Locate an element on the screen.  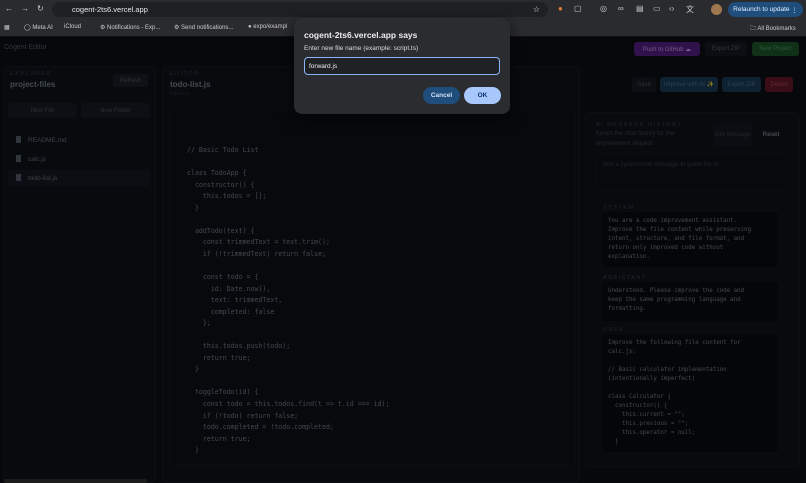
back-icon: ← is located at coordinates (9, 8).